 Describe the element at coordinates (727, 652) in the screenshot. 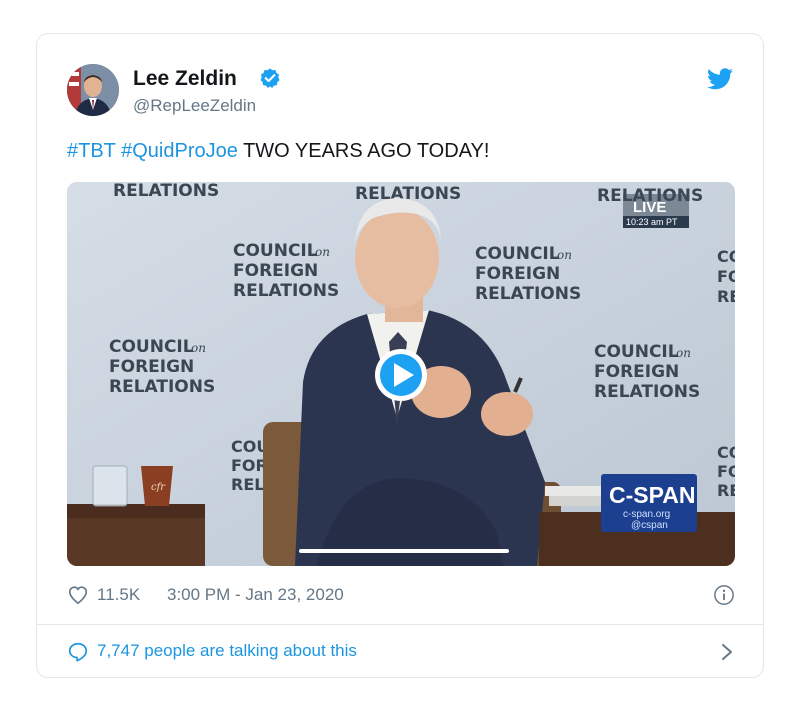

I see `chevron-right-icon` at that location.